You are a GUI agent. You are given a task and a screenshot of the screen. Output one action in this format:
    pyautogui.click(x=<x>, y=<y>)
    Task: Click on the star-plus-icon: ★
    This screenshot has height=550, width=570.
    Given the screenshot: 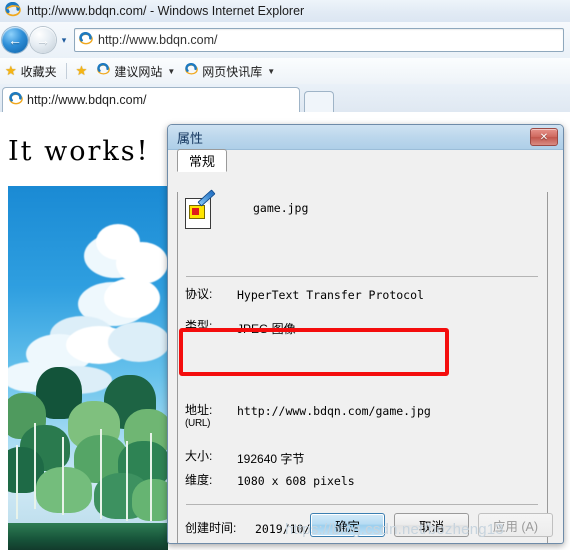 What is the action you would take?
    pyautogui.click(x=81, y=70)
    